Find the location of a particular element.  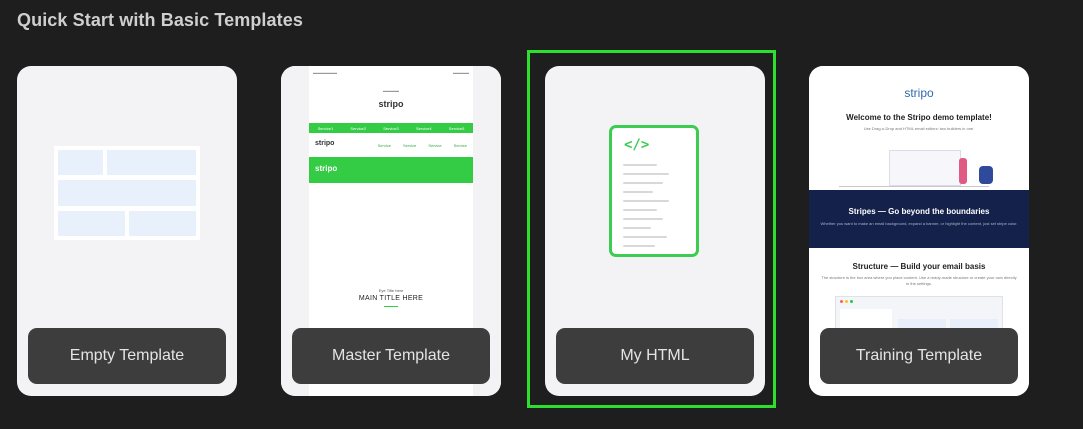

master-template-button: Master Template is located at coordinates (391, 356).